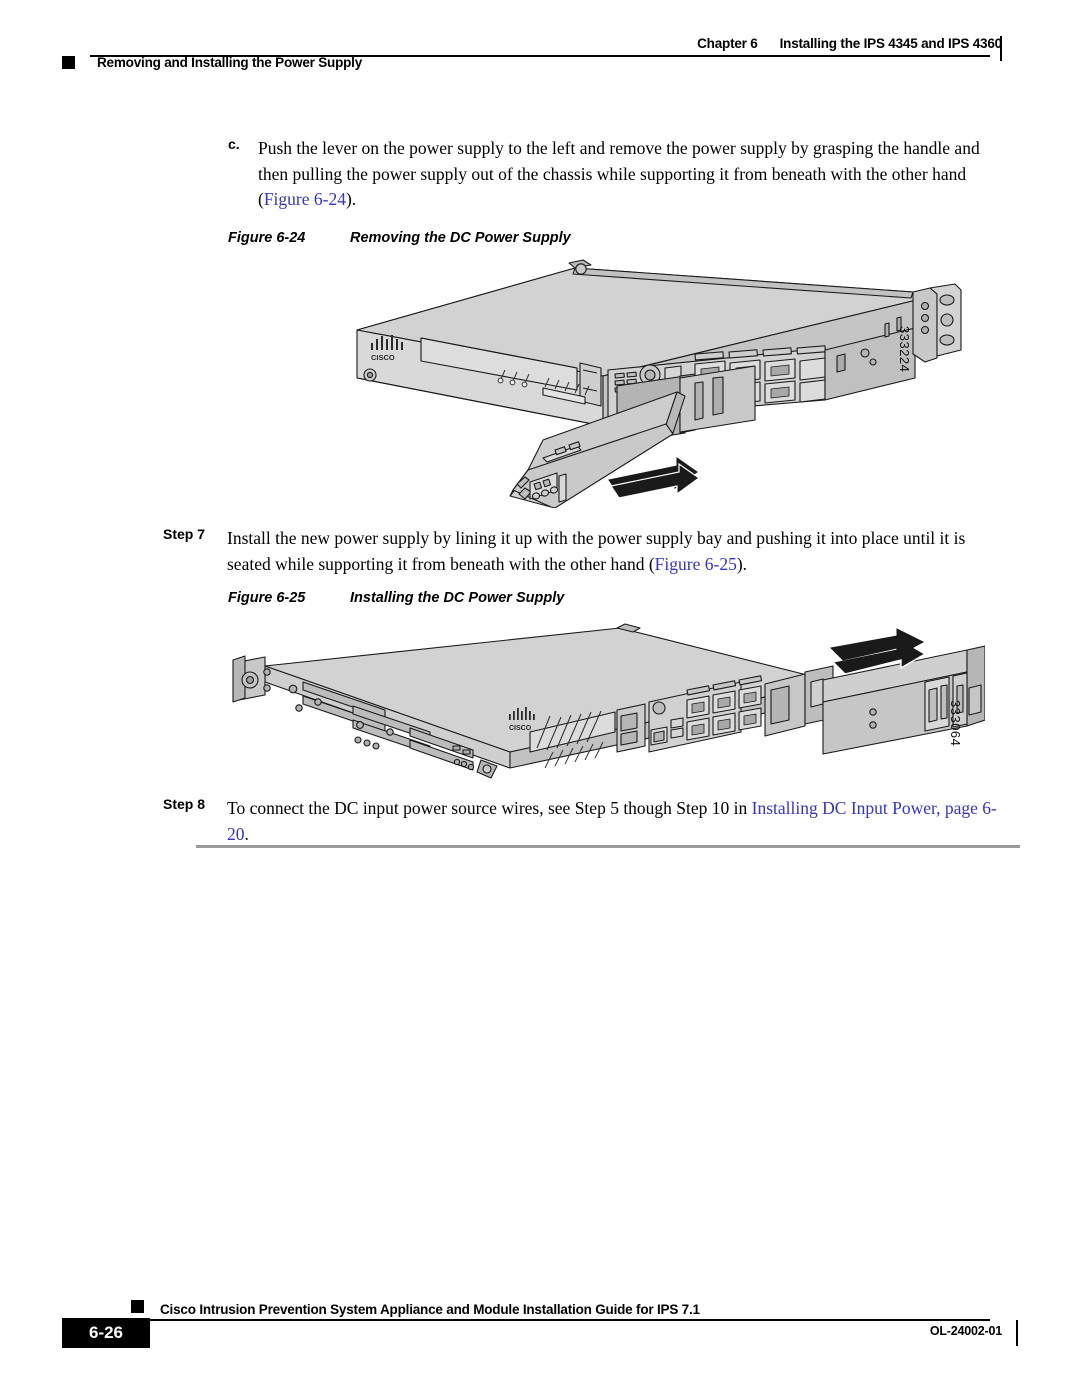  Describe the element at coordinates (1016, 1333) in the screenshot. I see `footer-end-bar` at that location.